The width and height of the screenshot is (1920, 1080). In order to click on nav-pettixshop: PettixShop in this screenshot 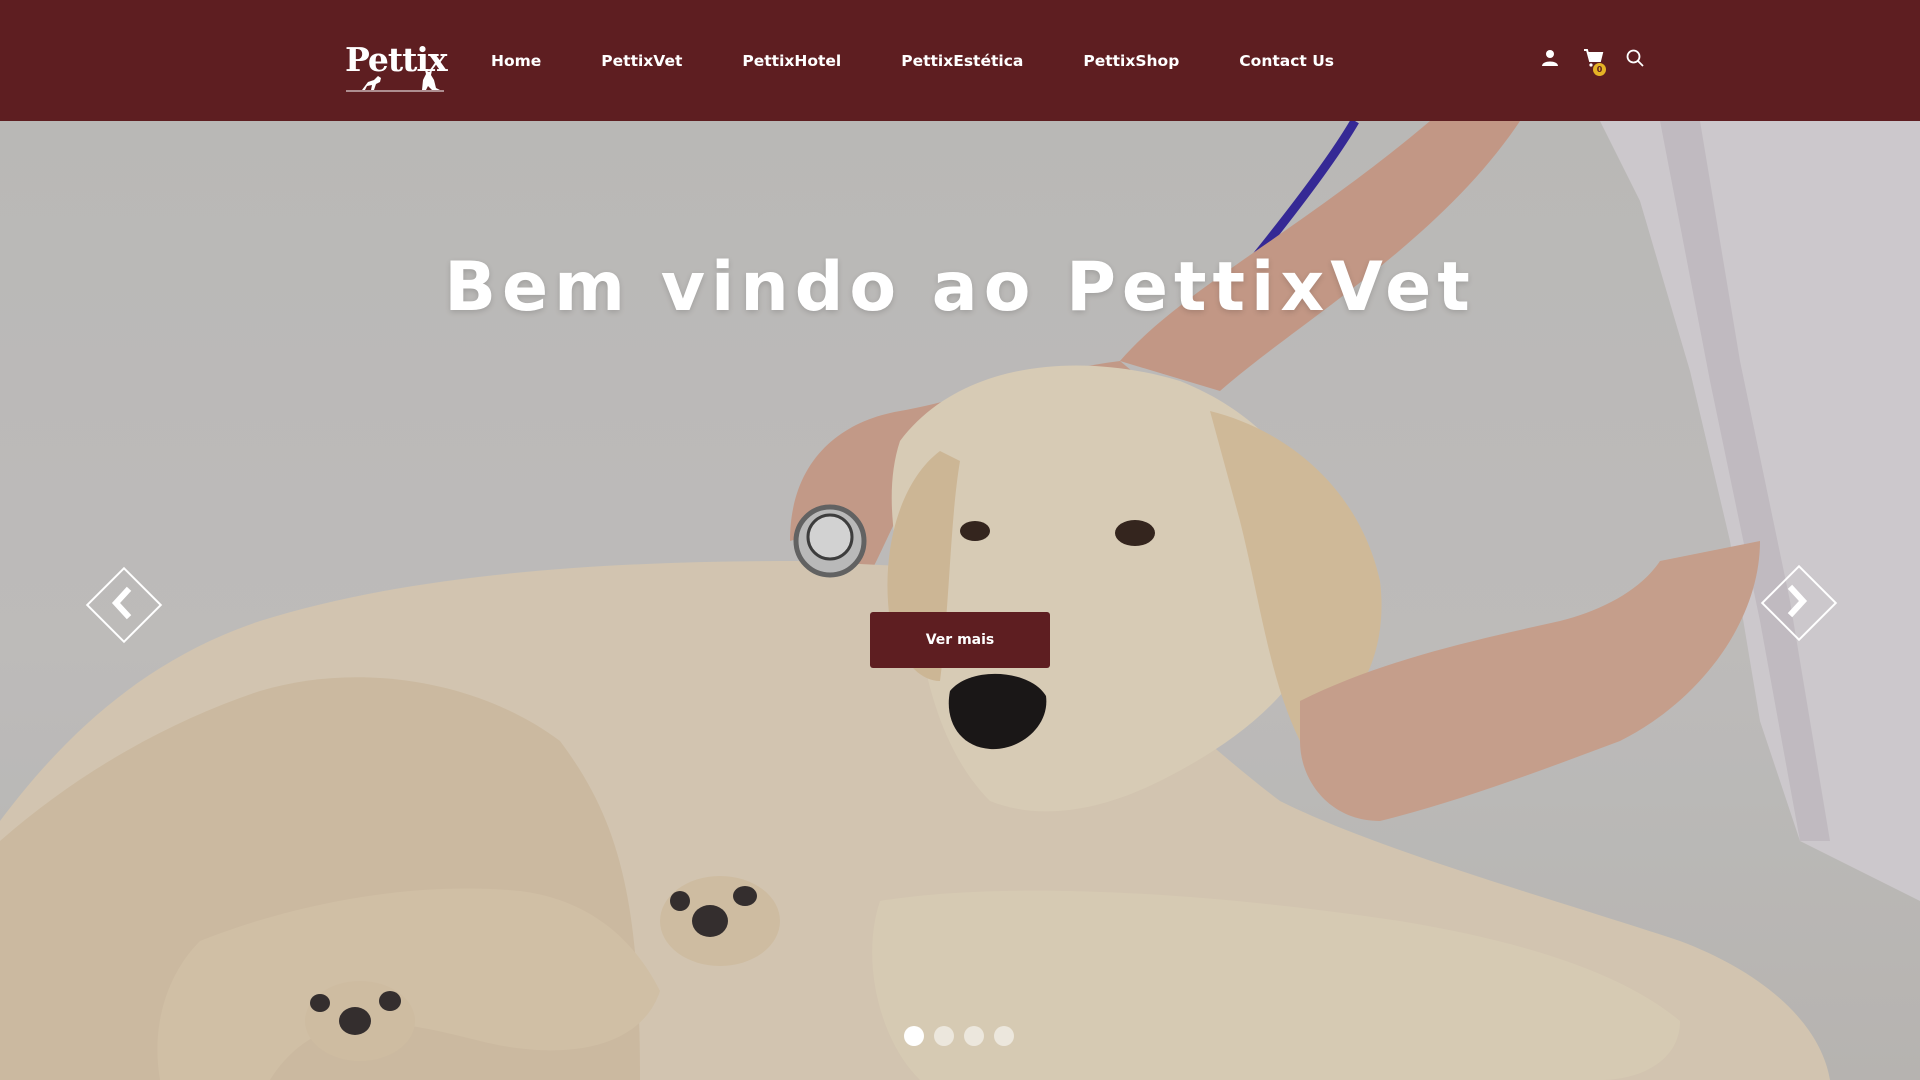, I will do `click(1131, 61)`.